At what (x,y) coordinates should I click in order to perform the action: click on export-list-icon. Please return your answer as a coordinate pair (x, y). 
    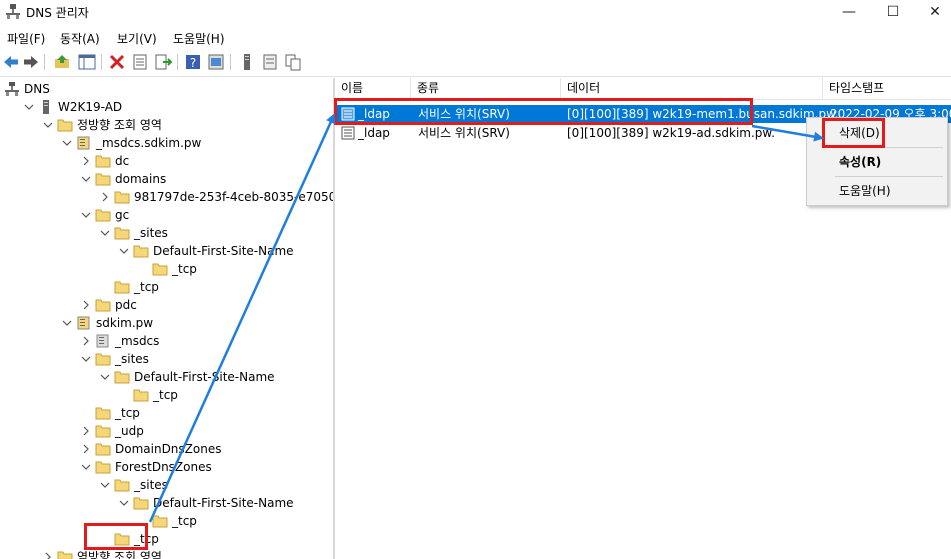
    Looking at the image, I should click on (163, 62).